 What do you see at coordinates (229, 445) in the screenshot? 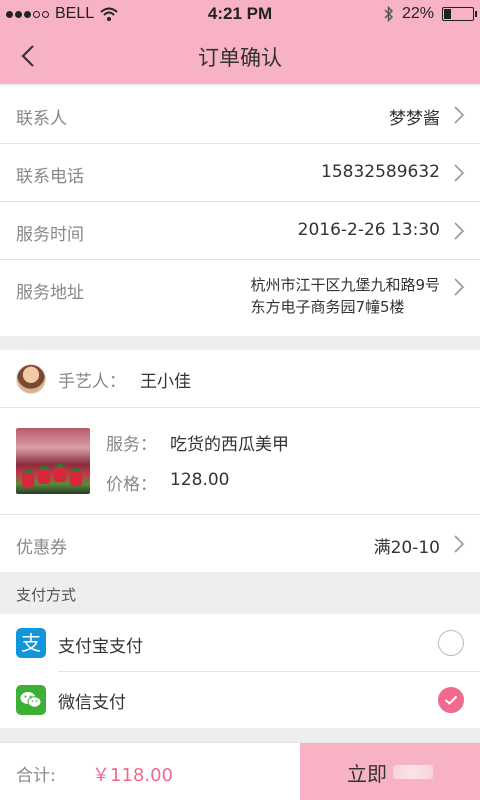
I see `service-name: 吃货的西瓜美甲` at bounding box center [229, 445].